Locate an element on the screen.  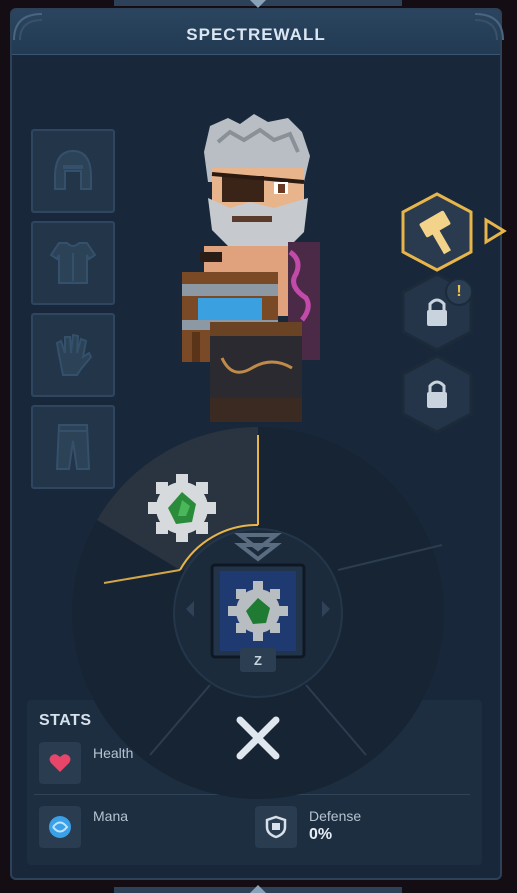
close-button is located at coordinates (258, 738).